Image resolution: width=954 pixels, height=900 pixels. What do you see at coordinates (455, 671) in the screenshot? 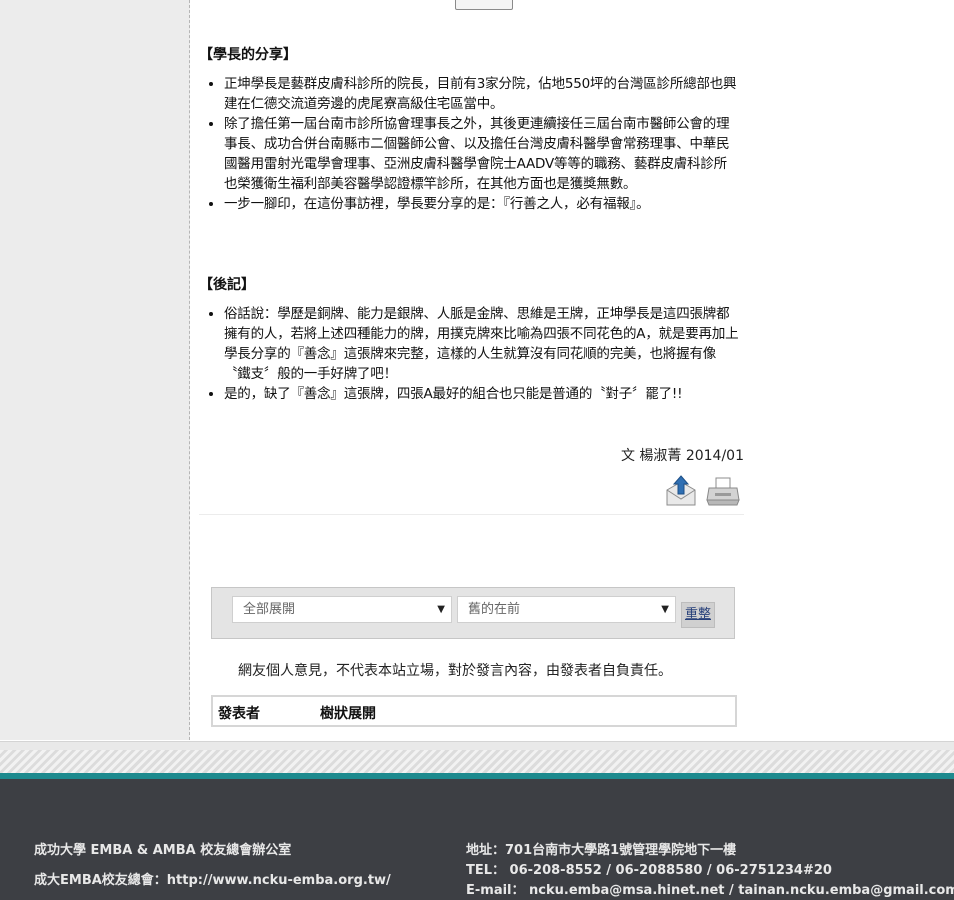
I see `comment-disclaimer: 網友個人意見，不代表本站立場，對於發言內容，由發表者自負責任。` at bounding box center [455, 671].